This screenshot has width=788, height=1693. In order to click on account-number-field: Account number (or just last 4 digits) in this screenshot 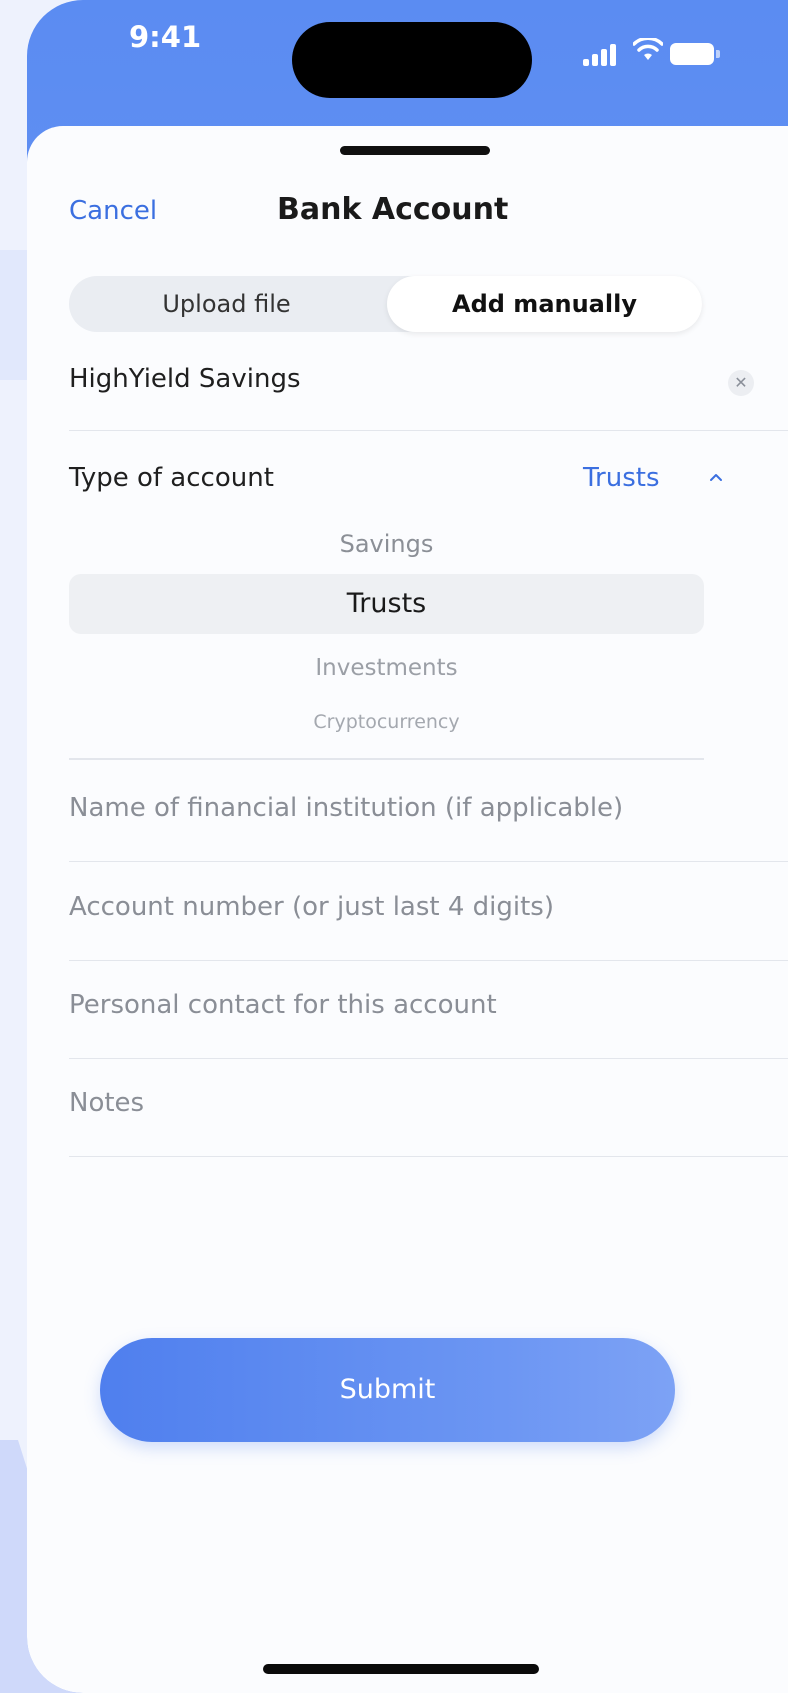, I will do `click(428, 911)`.